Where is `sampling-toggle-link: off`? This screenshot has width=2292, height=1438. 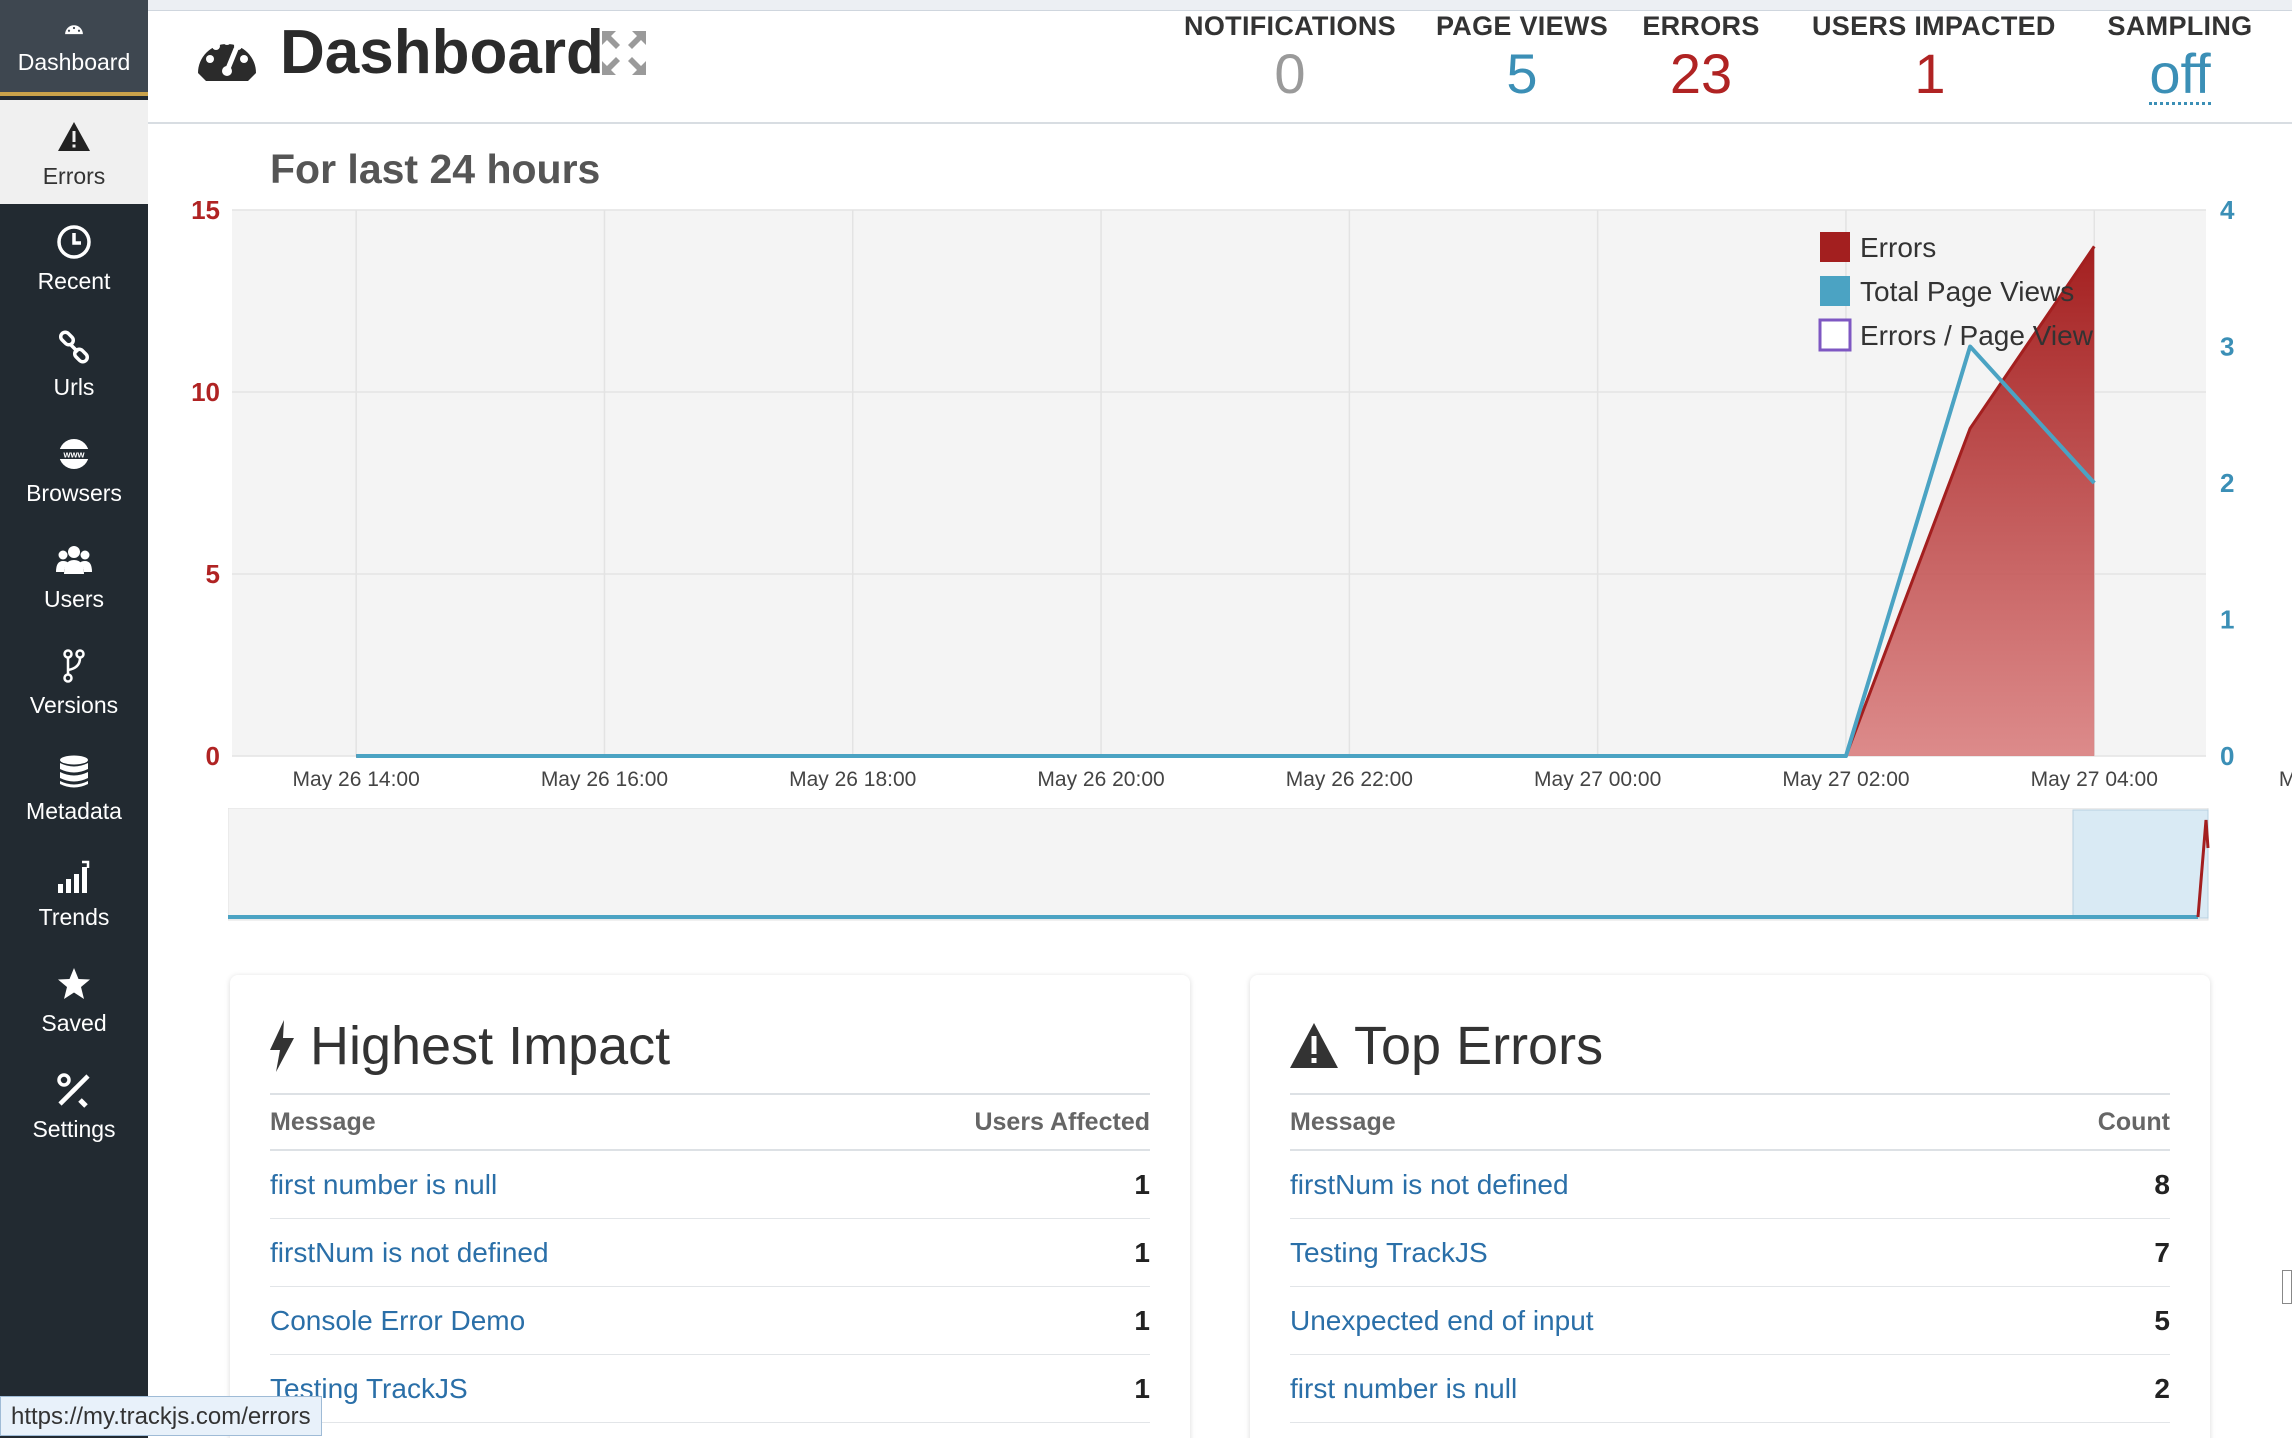 sampling-toggle-link: off is located at coordinates (2180, 75).